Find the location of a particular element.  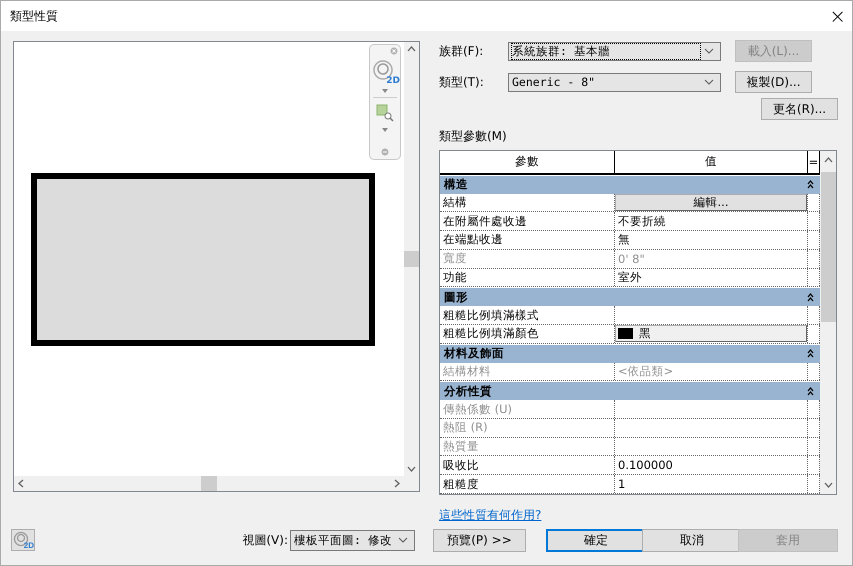

minimize-icon is located at coordinates (385, 152).